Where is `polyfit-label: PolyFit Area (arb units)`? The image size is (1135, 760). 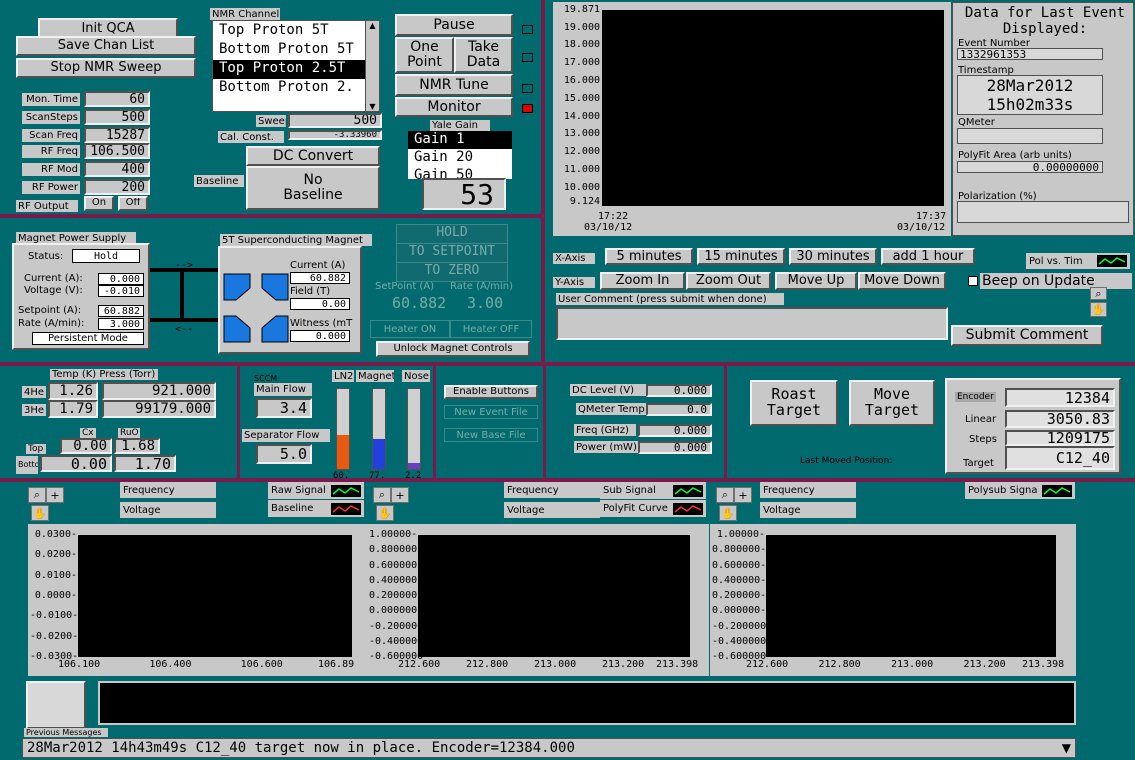 polyfit-label: PolyFit Area (arb units) is located at coordinates (1015, 155).